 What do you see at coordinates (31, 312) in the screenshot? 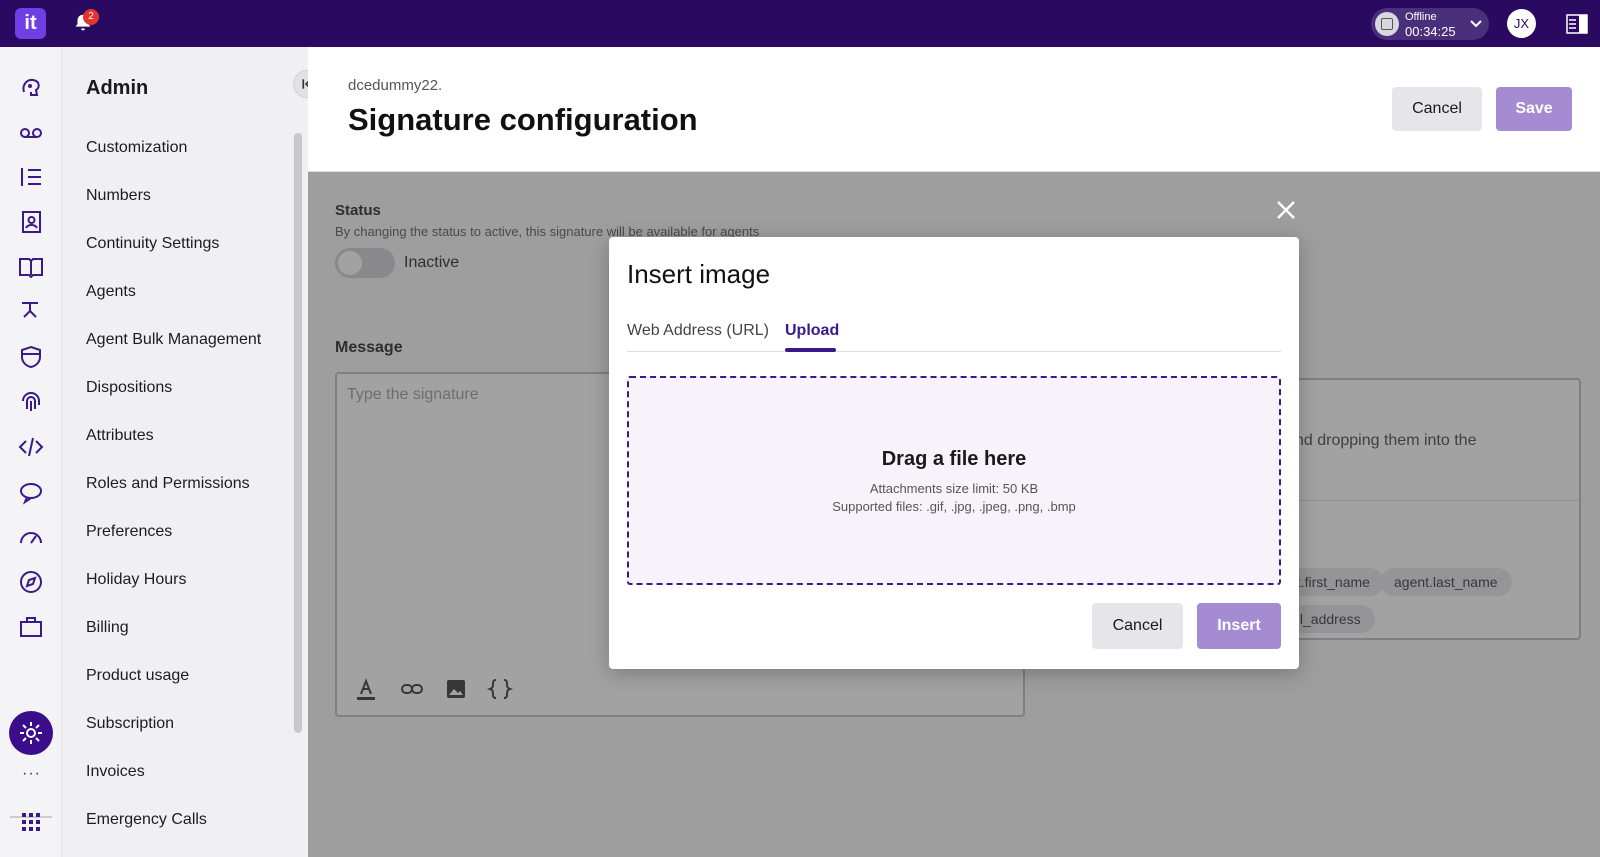
I see `routing-icon` at bounding box center [31, 312].